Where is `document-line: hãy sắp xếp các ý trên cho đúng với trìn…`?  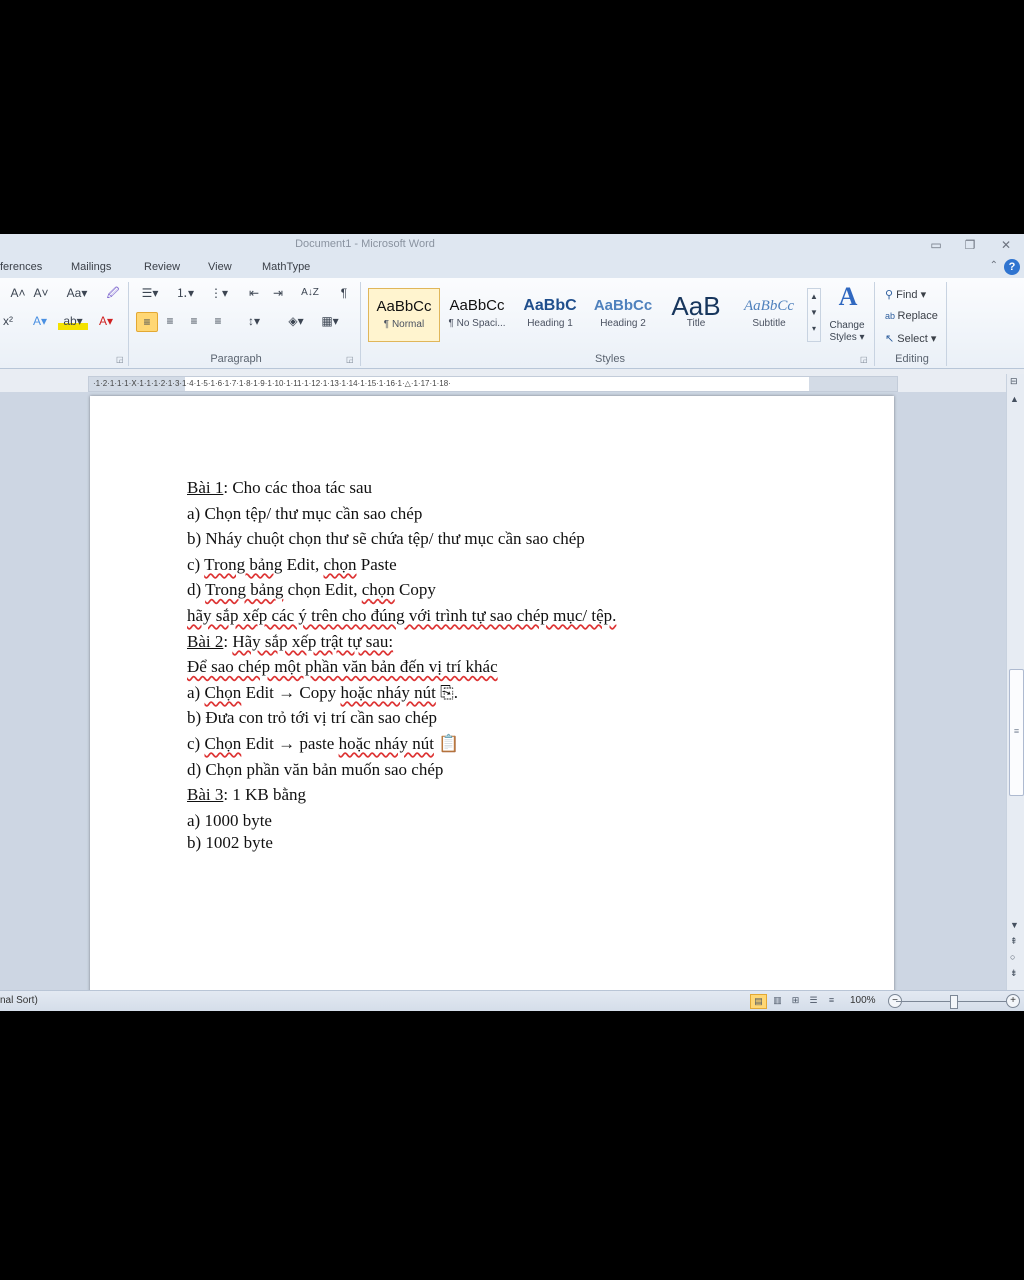
document-line: hãy sắp xếp các ý trên cho đúng với trìn… is located at coordinates (507, 619).